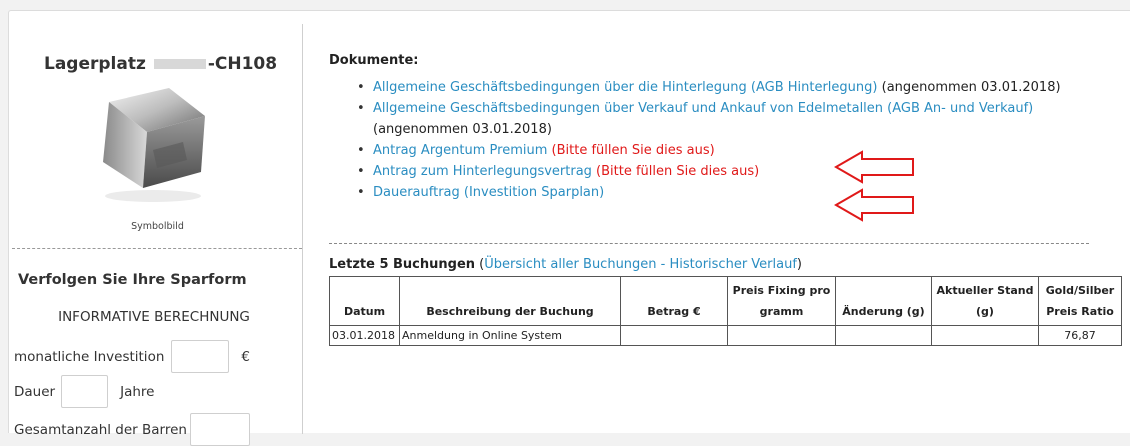 The image size is (1130, 446). I want to click on duration-input, so click(85, 391).